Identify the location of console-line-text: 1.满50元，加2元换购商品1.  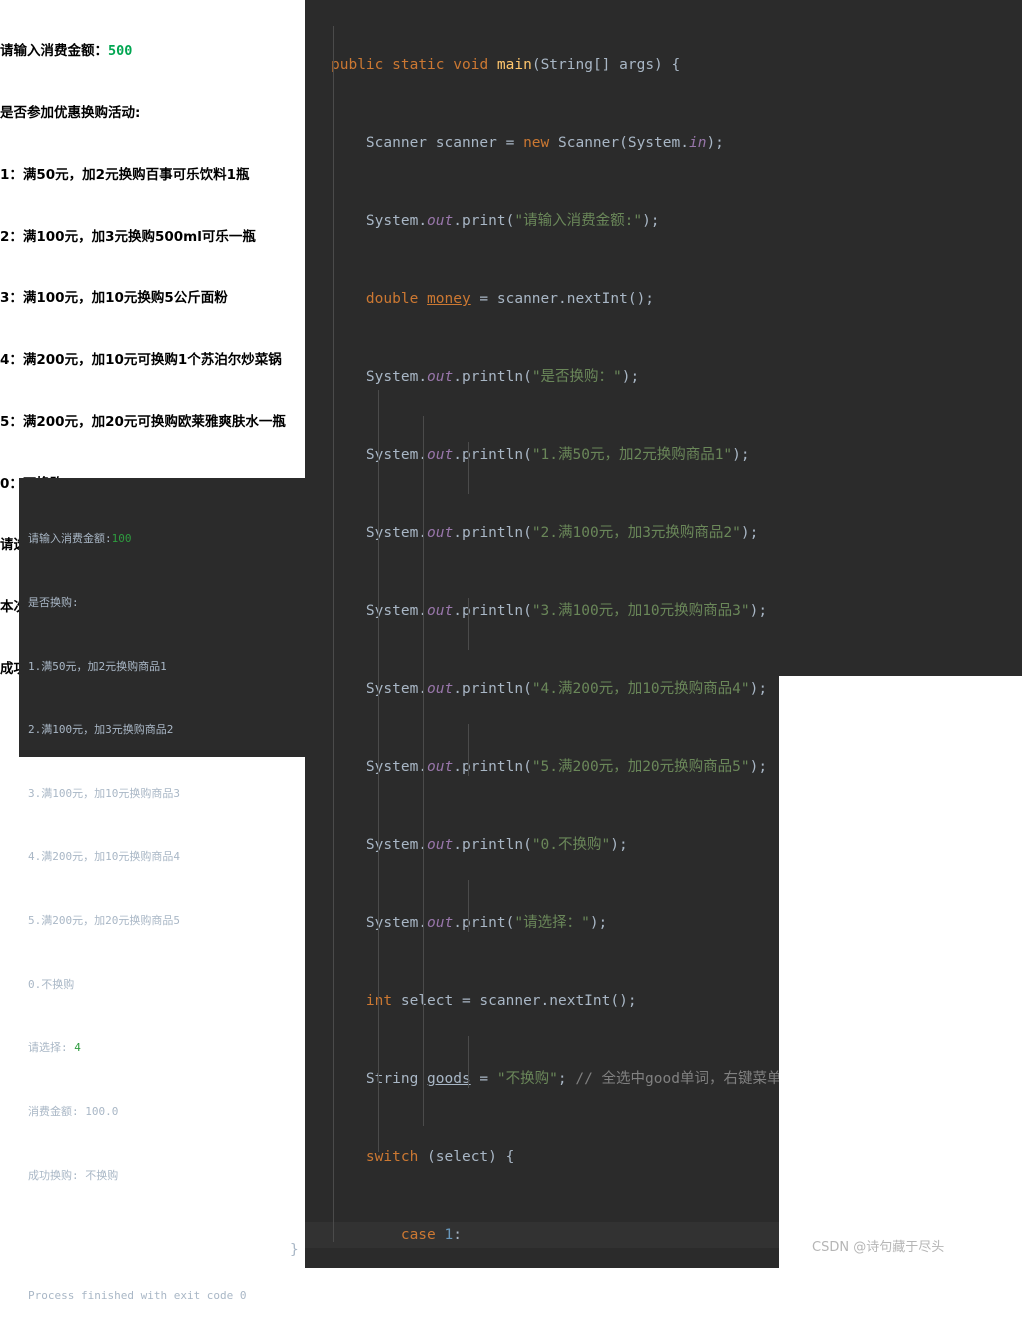
(97, 666).